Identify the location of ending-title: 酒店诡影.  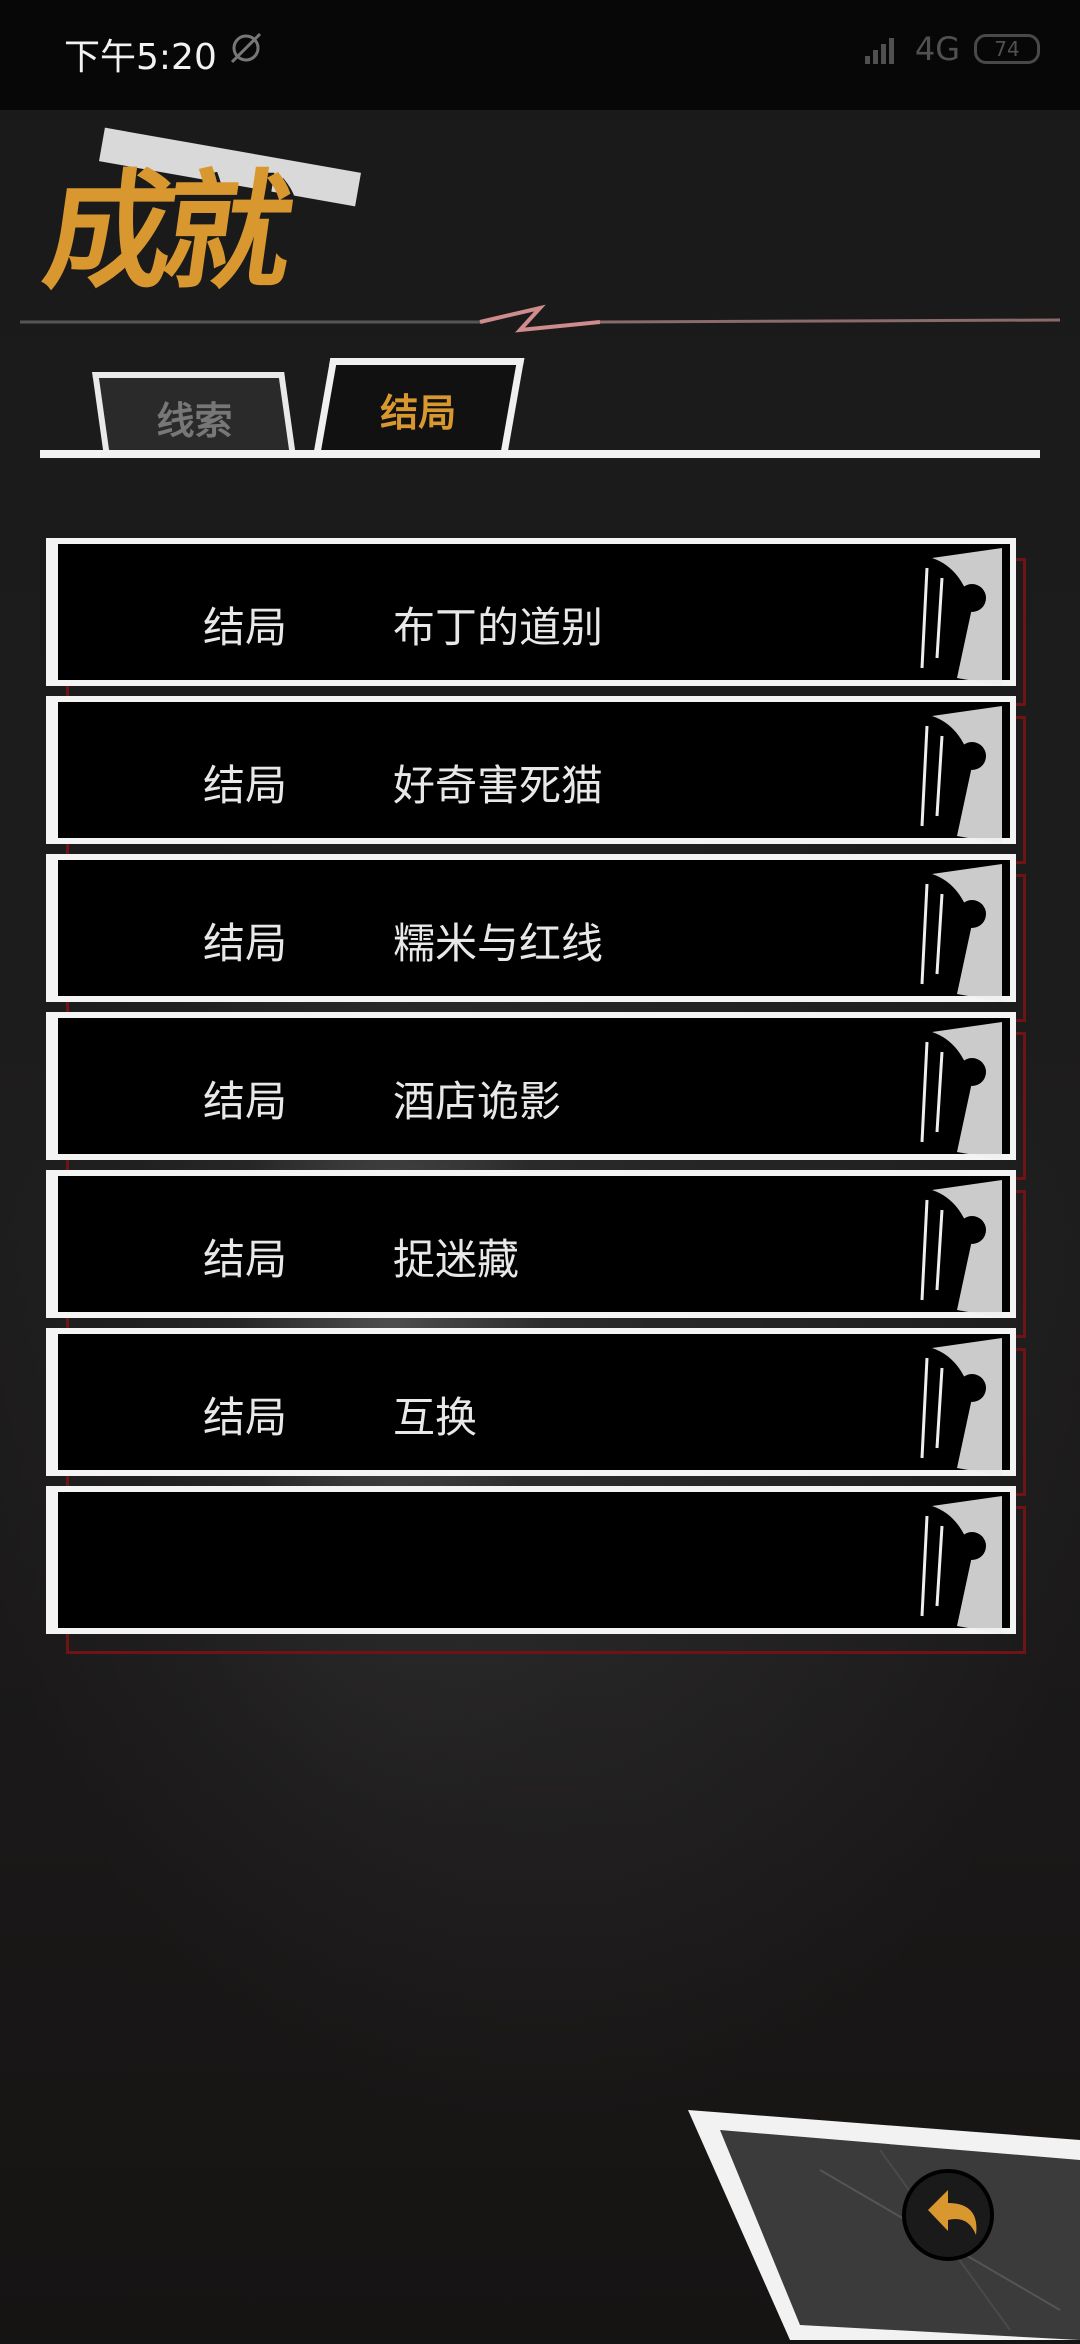
(477, 1101).